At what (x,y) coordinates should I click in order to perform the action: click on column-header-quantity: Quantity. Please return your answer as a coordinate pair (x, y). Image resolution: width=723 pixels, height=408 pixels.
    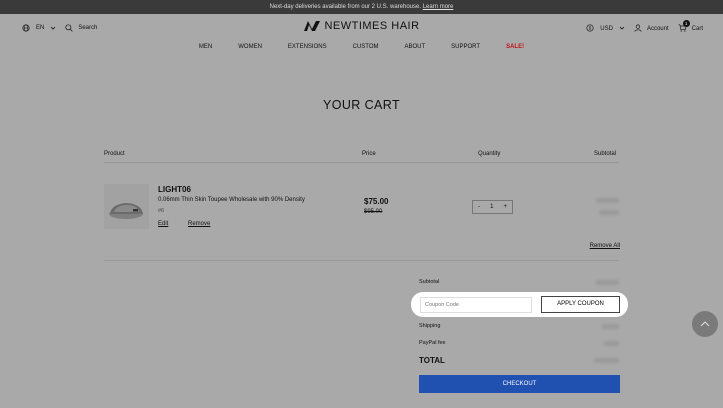
    Looking at the image, I should click on (489, 154).